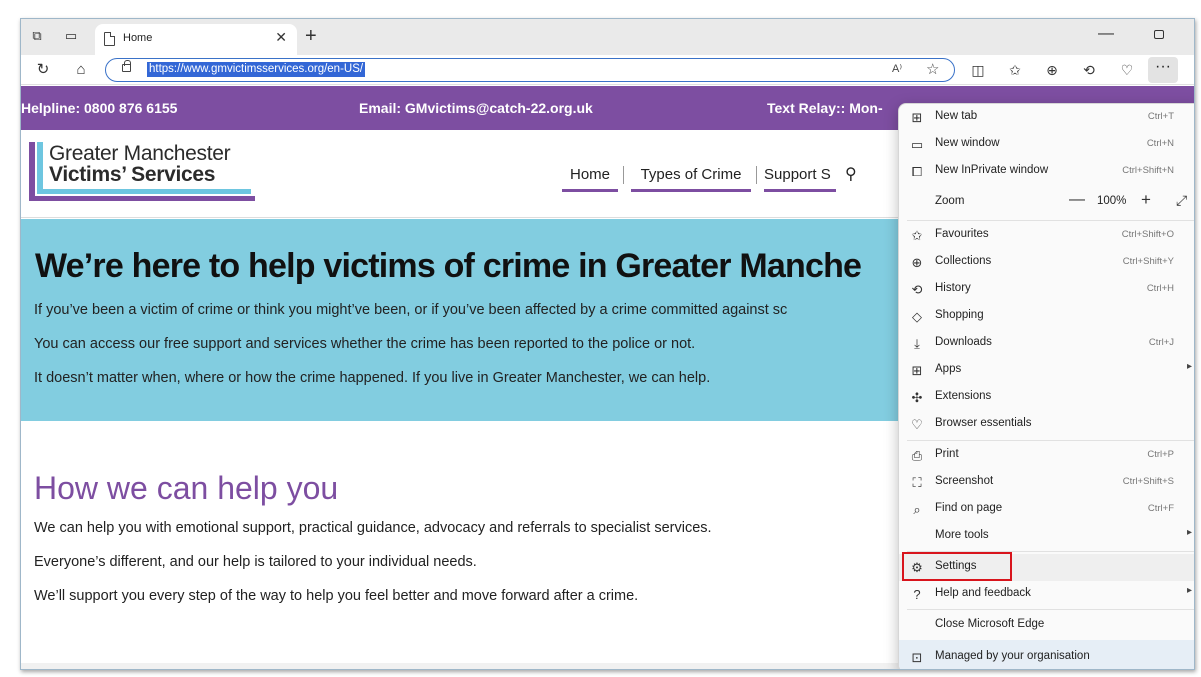 This screenshot has height=677, width=1201. I want to click on favourite-star-icon: ☆, so click(932, 69).